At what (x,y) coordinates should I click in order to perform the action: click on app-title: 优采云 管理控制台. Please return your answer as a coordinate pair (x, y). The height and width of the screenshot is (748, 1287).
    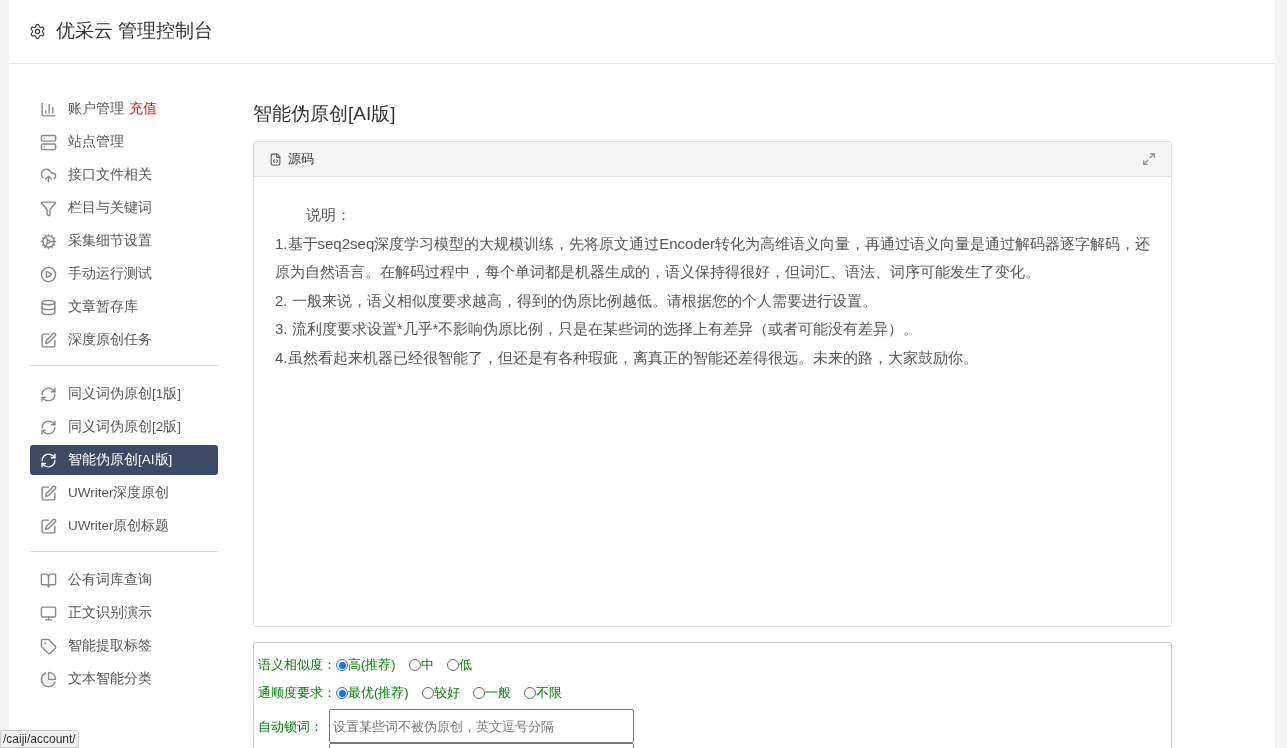
    Looking at the image, I should click on (135, 31).